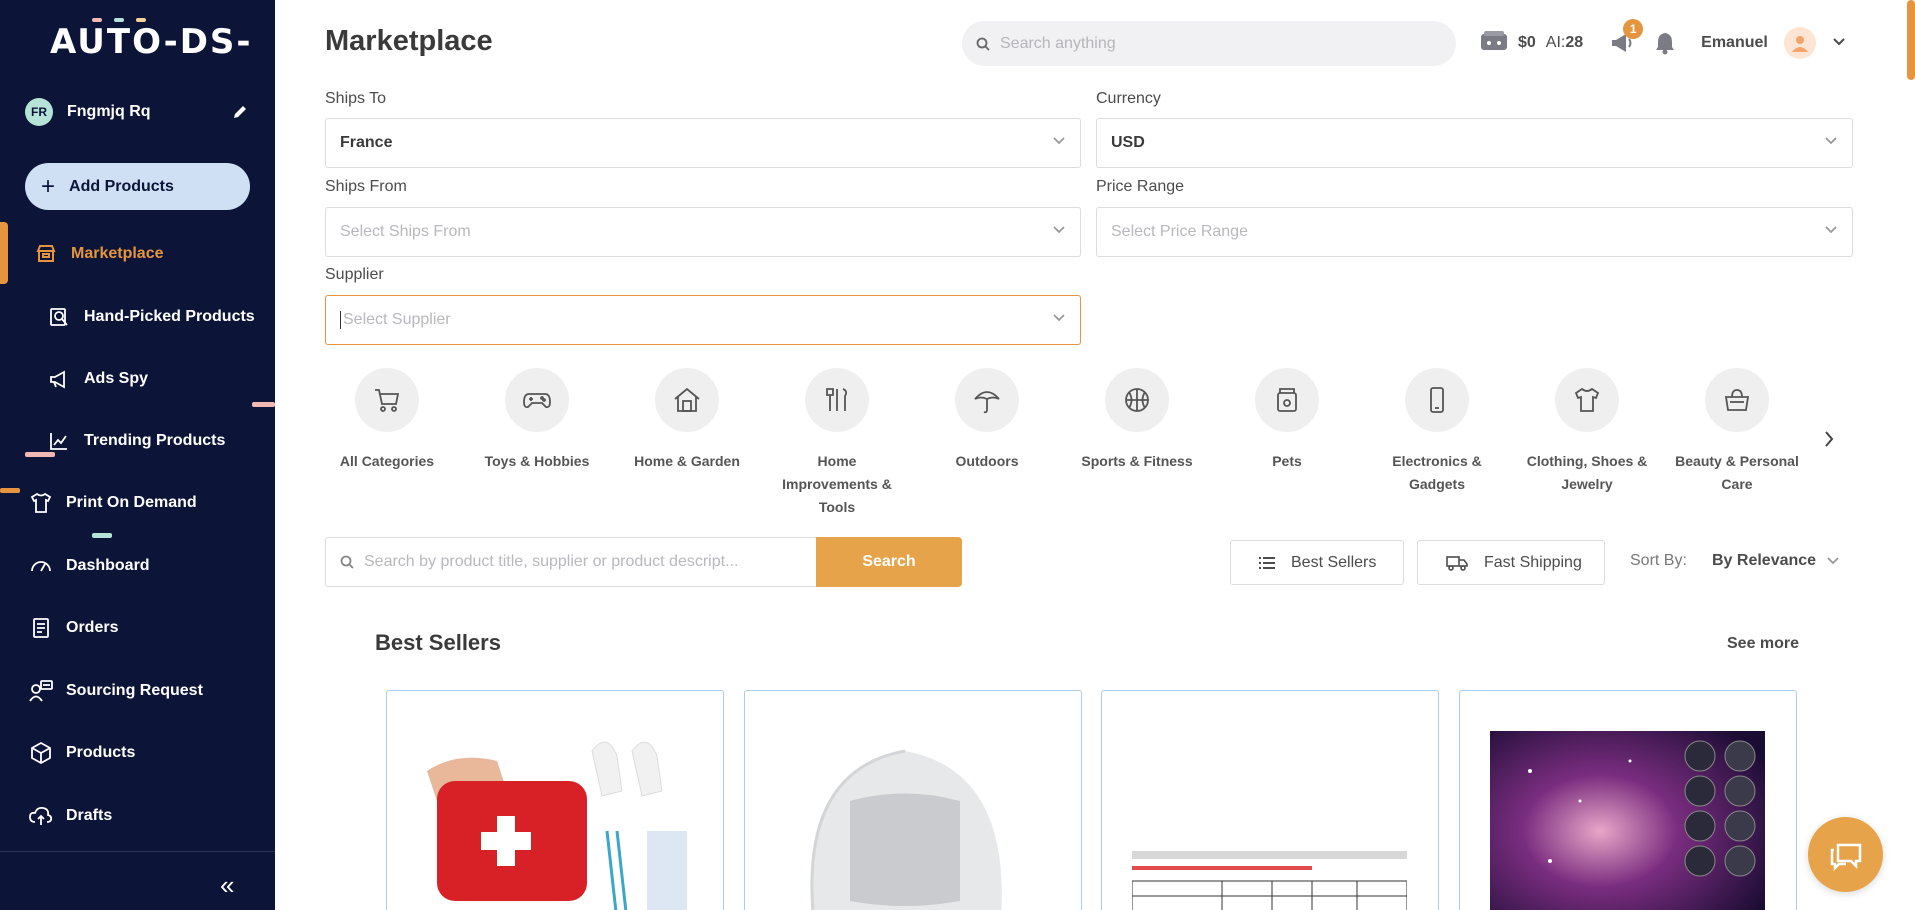 The width and height of the screenshot is (1915, 910). I want to click on product-search-input, so click(584, 562).